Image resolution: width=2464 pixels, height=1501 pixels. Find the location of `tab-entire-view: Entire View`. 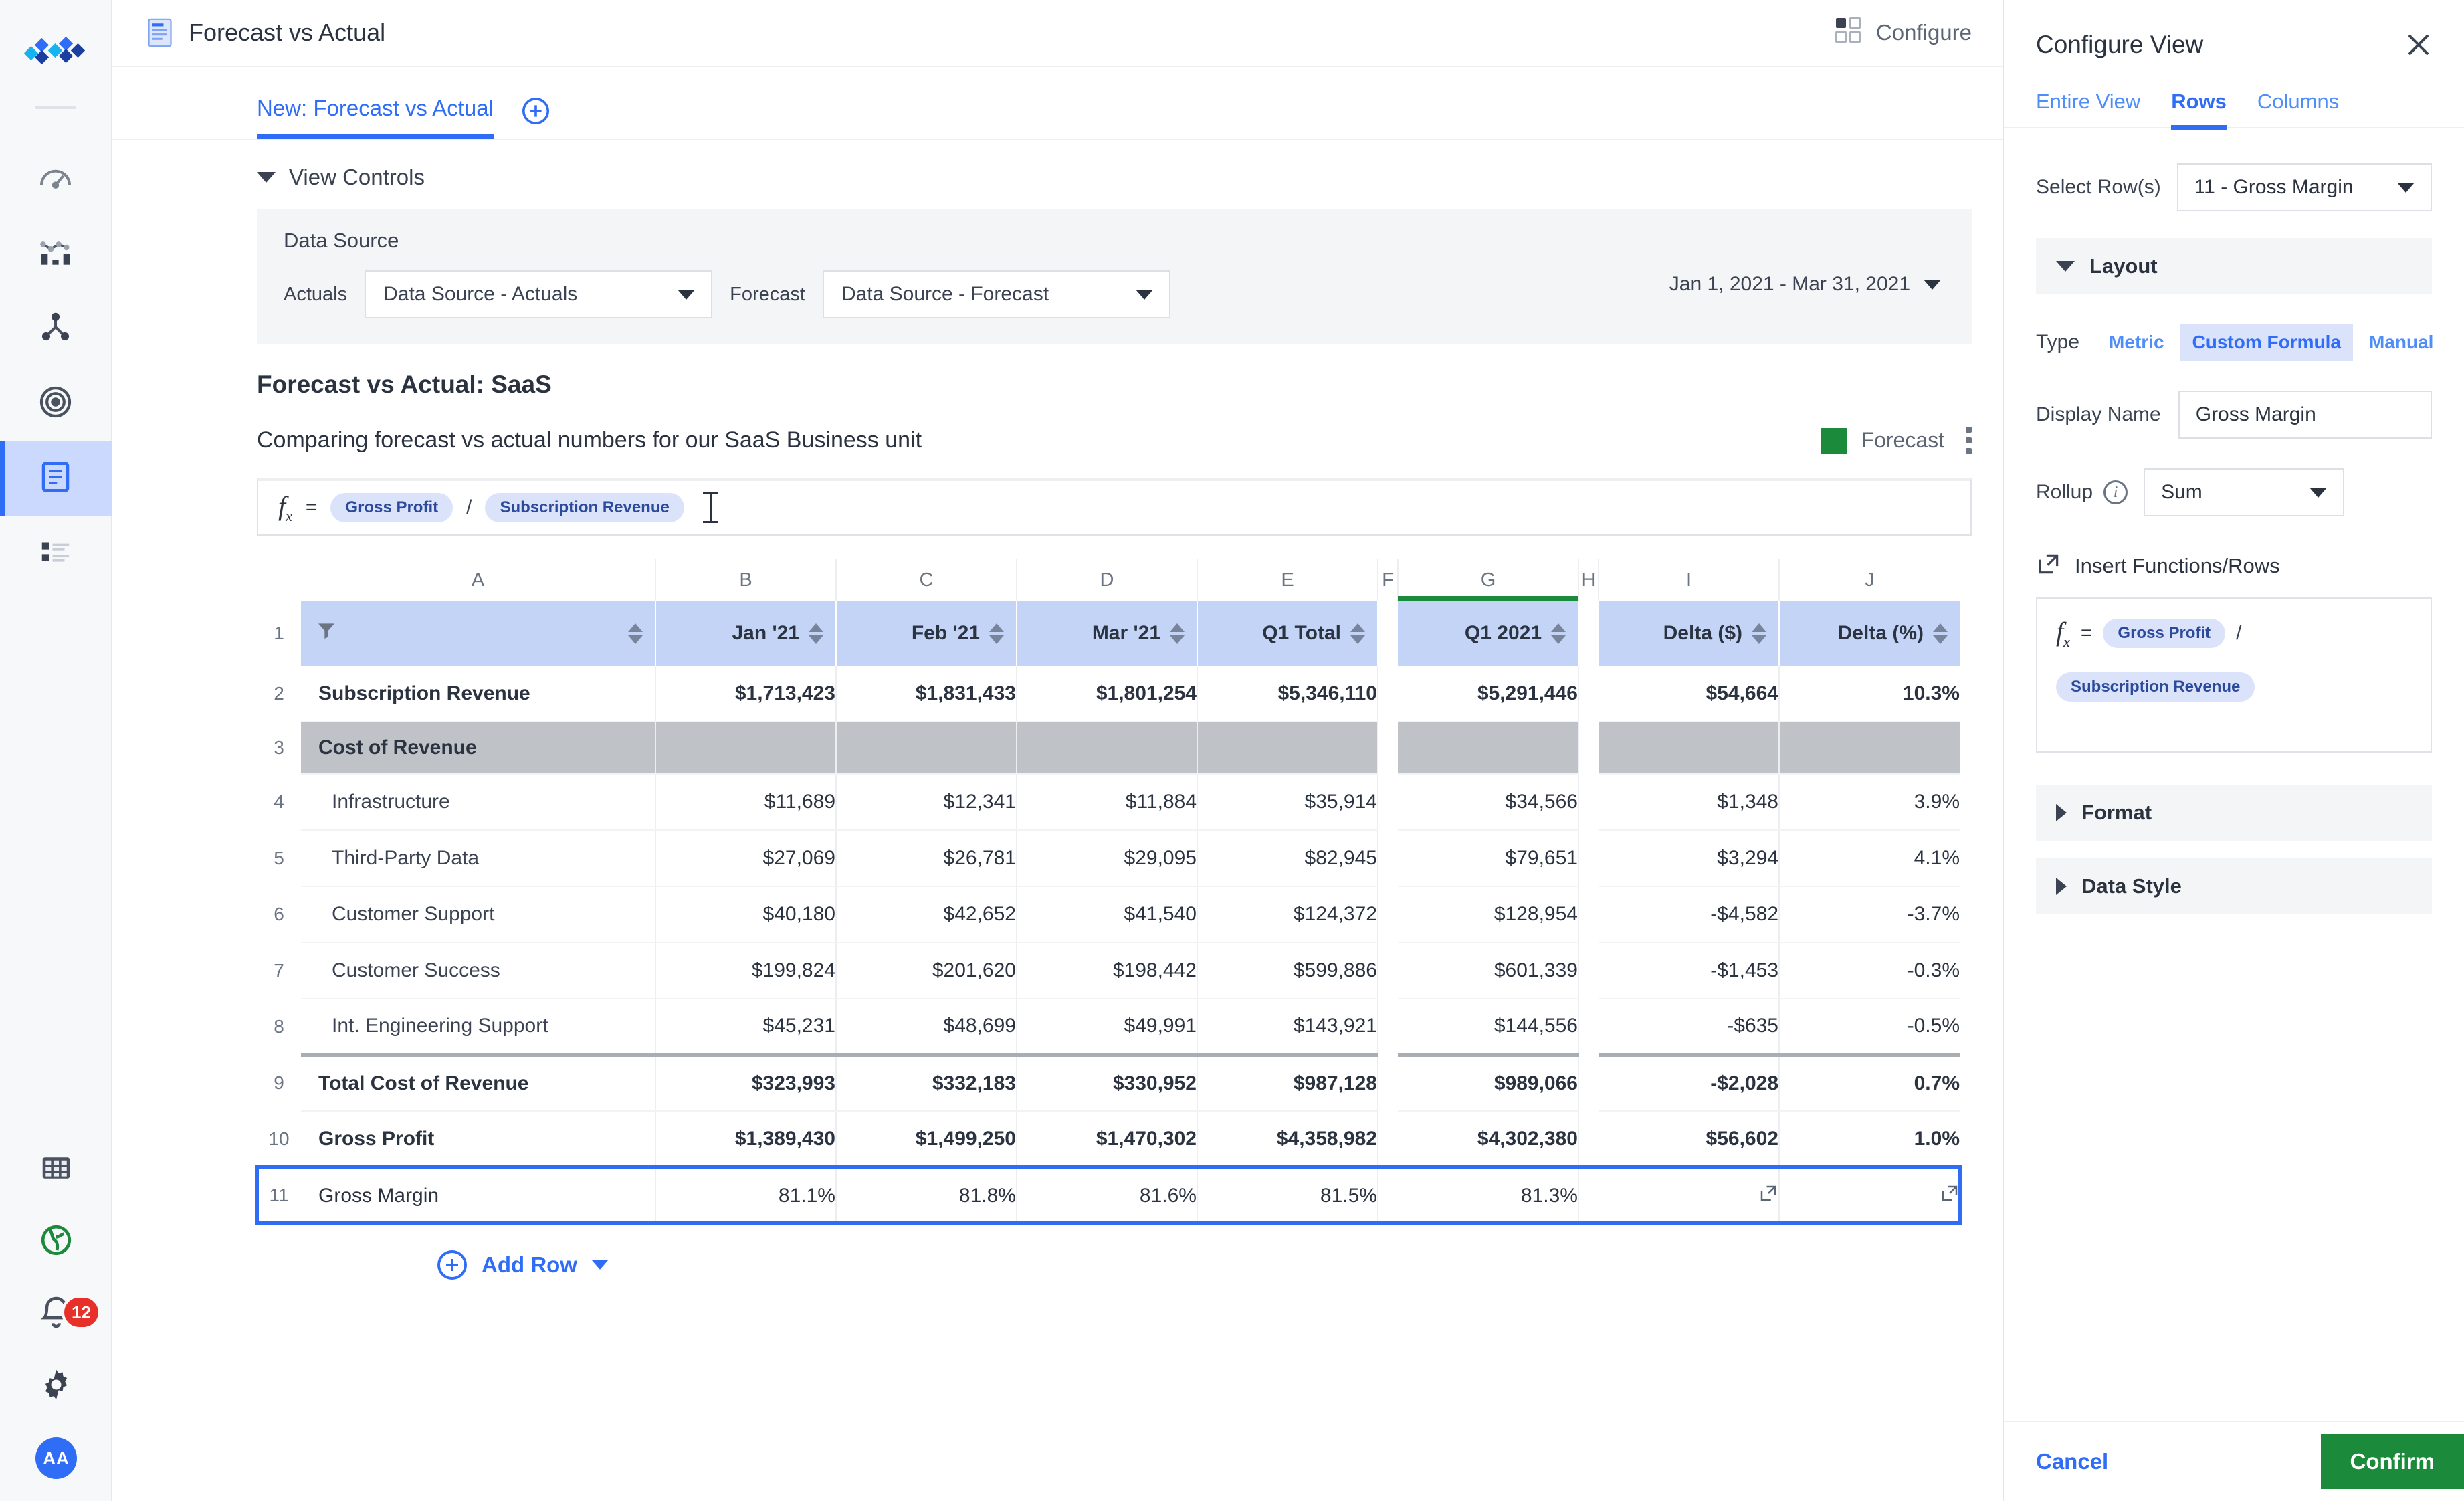

tab-entire-view: Entire View is located at coordinates (2088, 109).